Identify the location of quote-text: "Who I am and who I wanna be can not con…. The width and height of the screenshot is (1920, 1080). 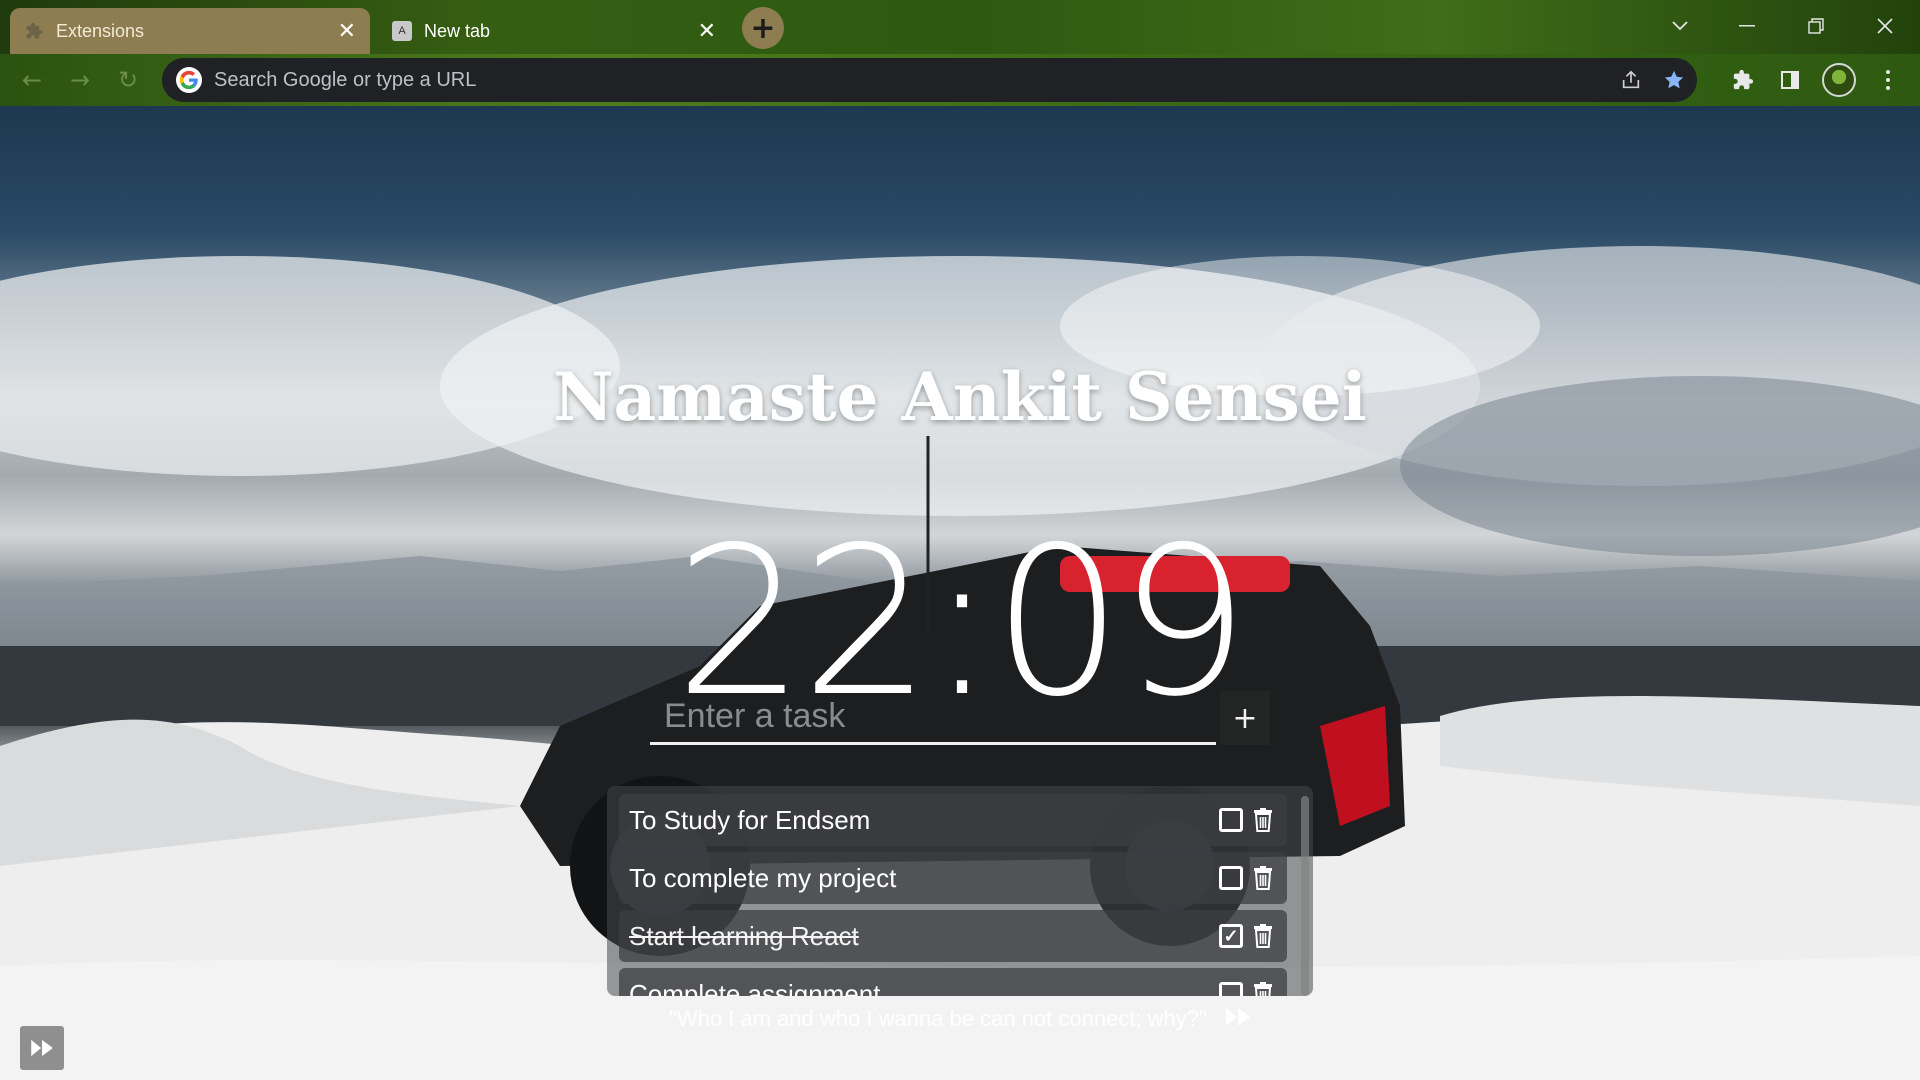
(938, 1018).